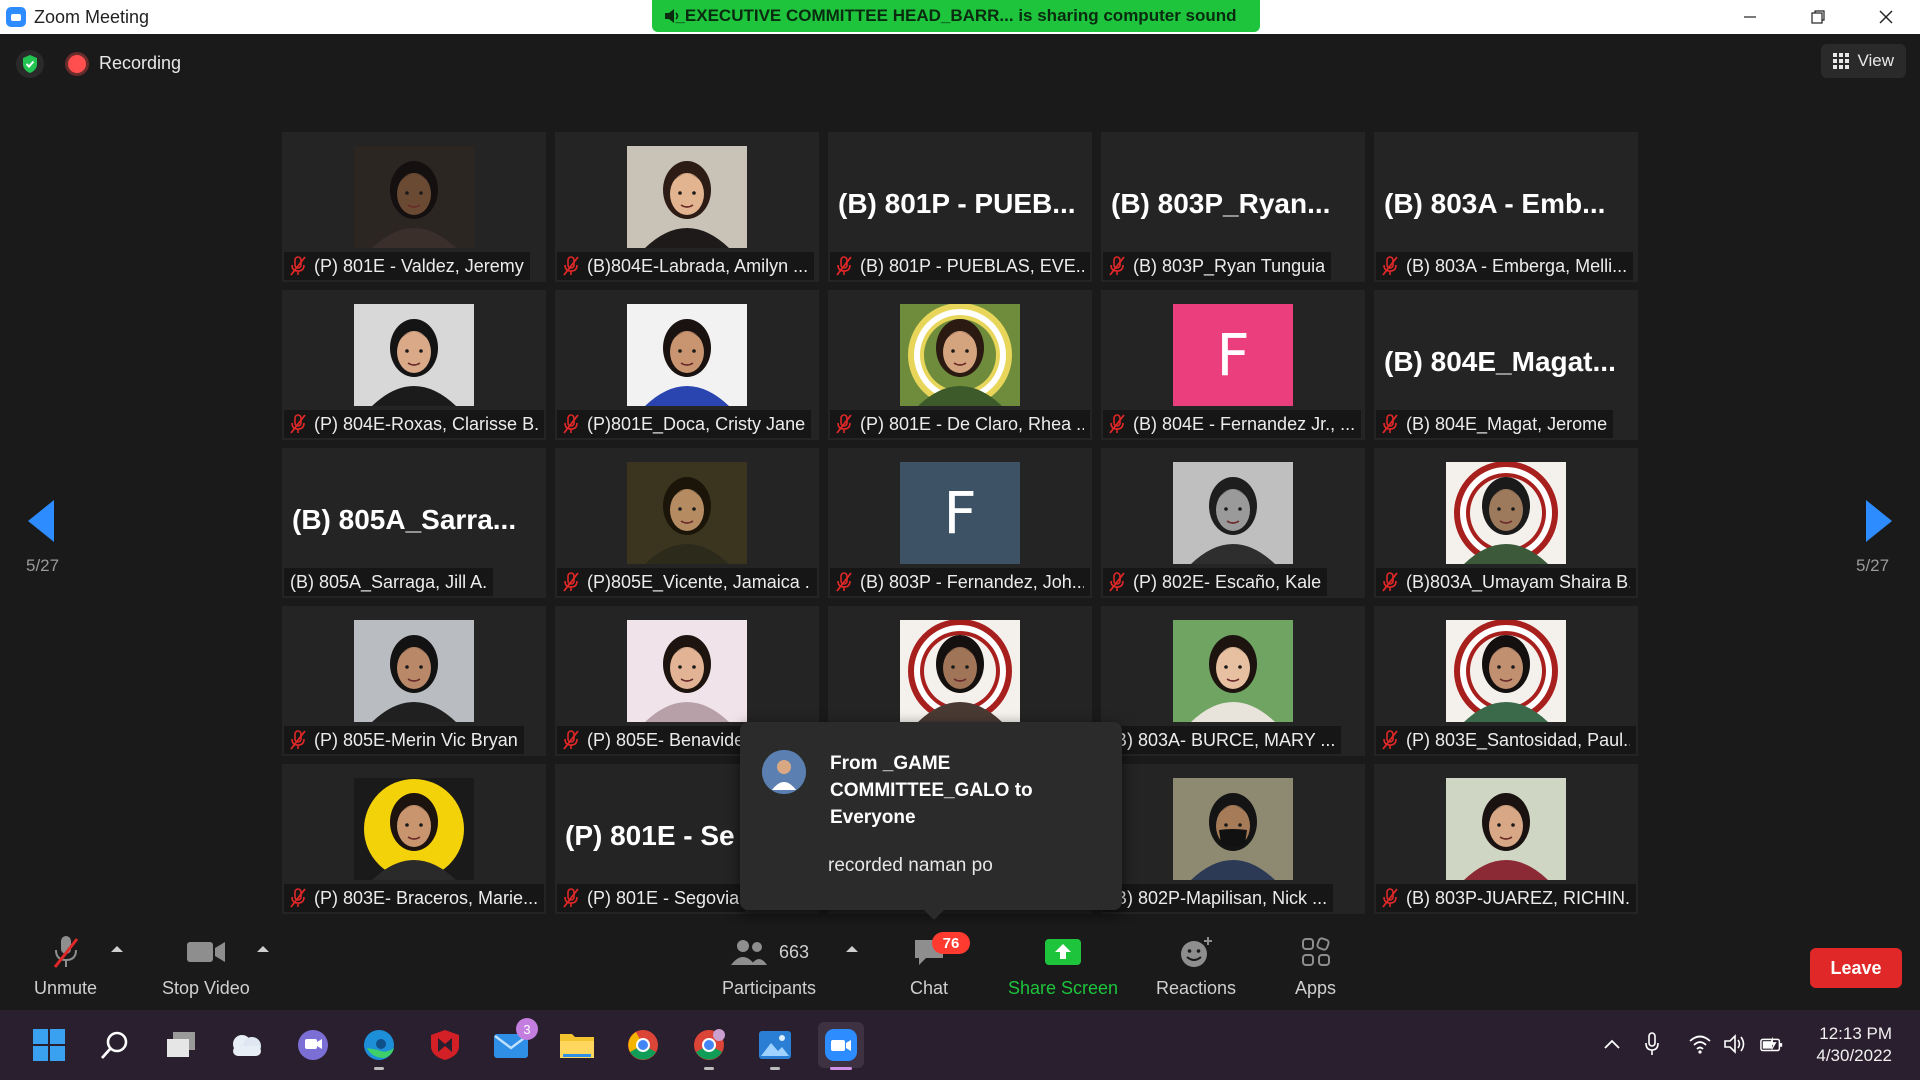  Describe the element at coordinates (1879, 521) in the screenshot. I see `next-page-arrow-icon` at that location.